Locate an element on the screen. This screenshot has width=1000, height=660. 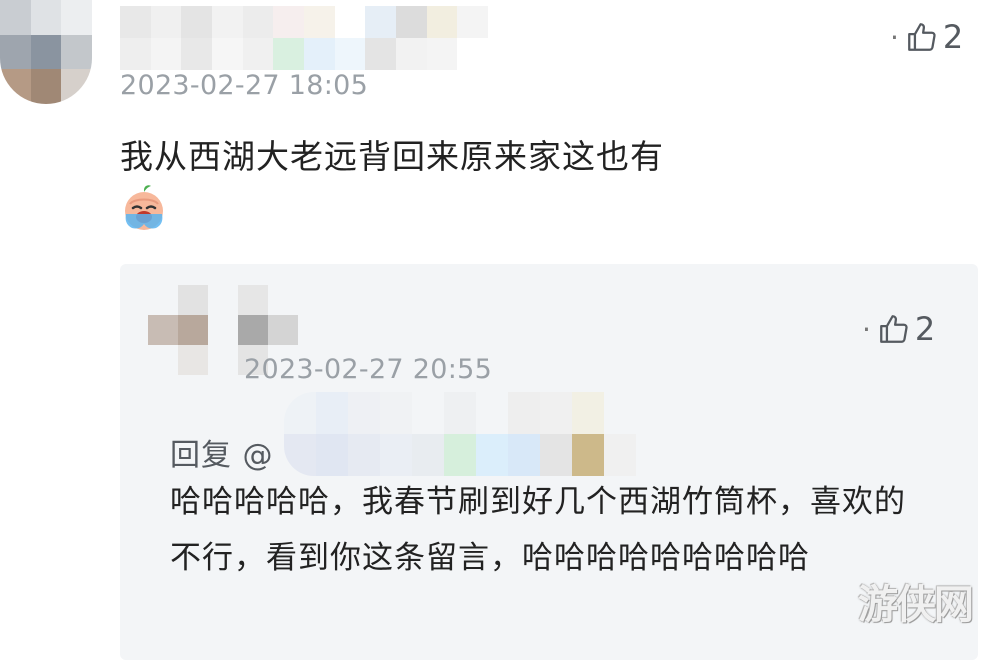
avatar is located at coordinates (46, 52).